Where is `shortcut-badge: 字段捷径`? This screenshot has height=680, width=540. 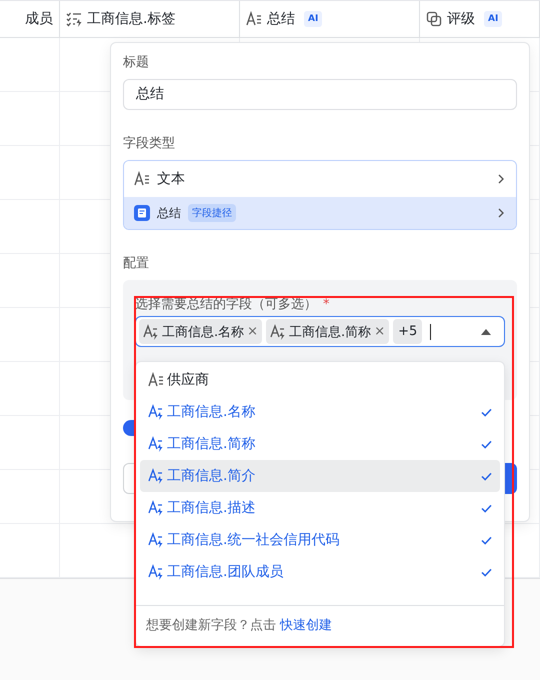
shortcut-badge: 字段捷径 is located at coordinates (212, 213).